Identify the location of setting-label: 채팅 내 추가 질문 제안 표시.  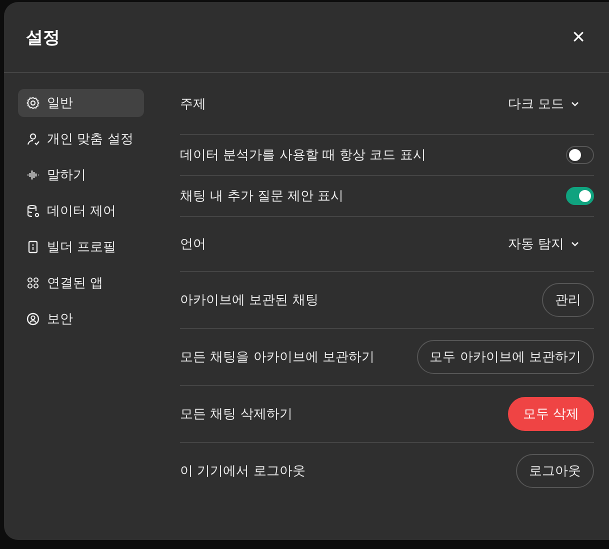
(262, 196).